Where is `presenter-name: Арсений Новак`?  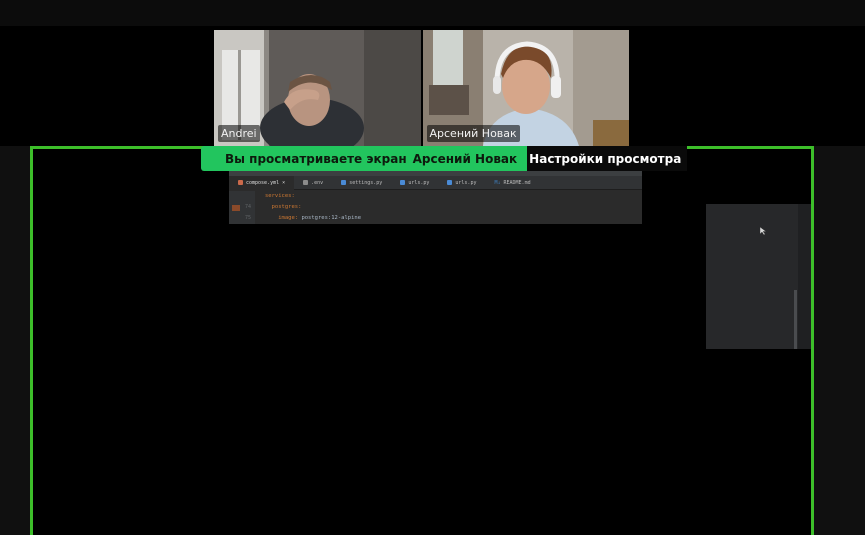 presenter-name: Арсений Новак is located at coordinates (465, 158).